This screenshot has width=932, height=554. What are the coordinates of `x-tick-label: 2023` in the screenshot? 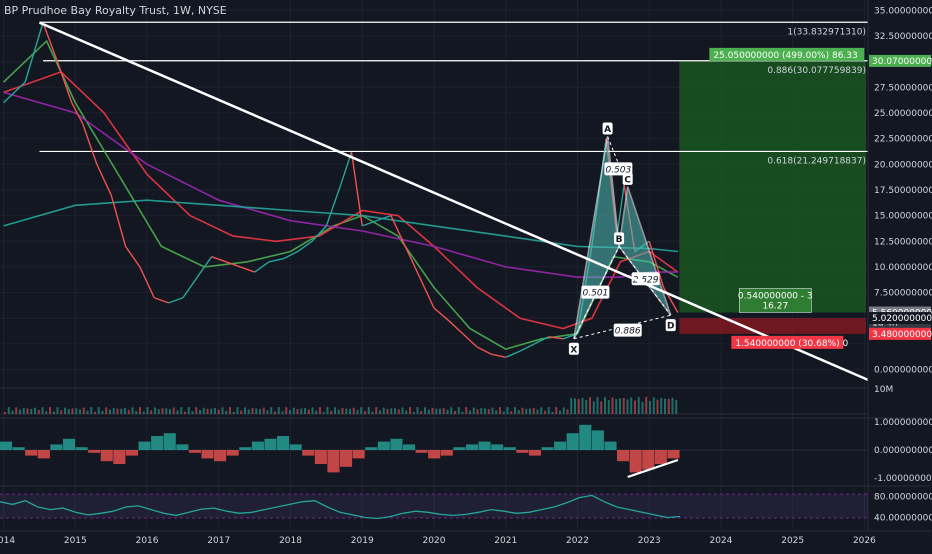 It's located at (649, 541).